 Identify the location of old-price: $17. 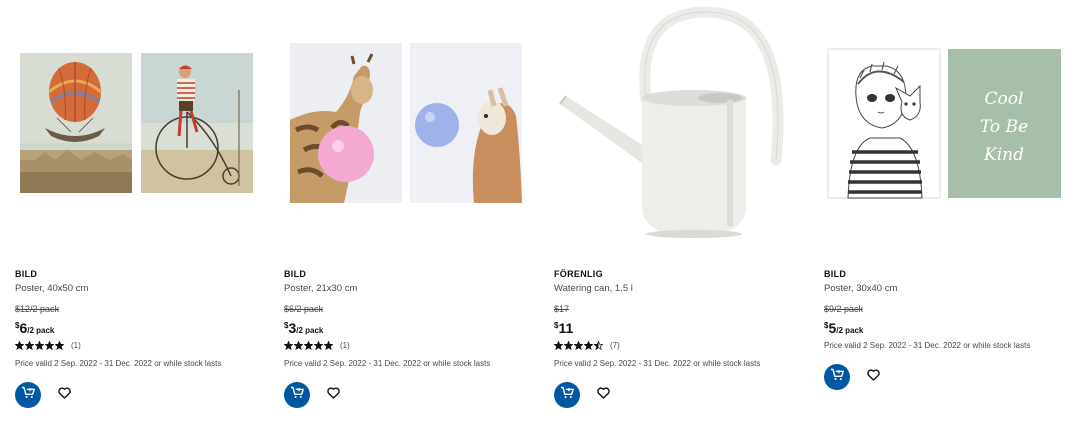
(562, 309).